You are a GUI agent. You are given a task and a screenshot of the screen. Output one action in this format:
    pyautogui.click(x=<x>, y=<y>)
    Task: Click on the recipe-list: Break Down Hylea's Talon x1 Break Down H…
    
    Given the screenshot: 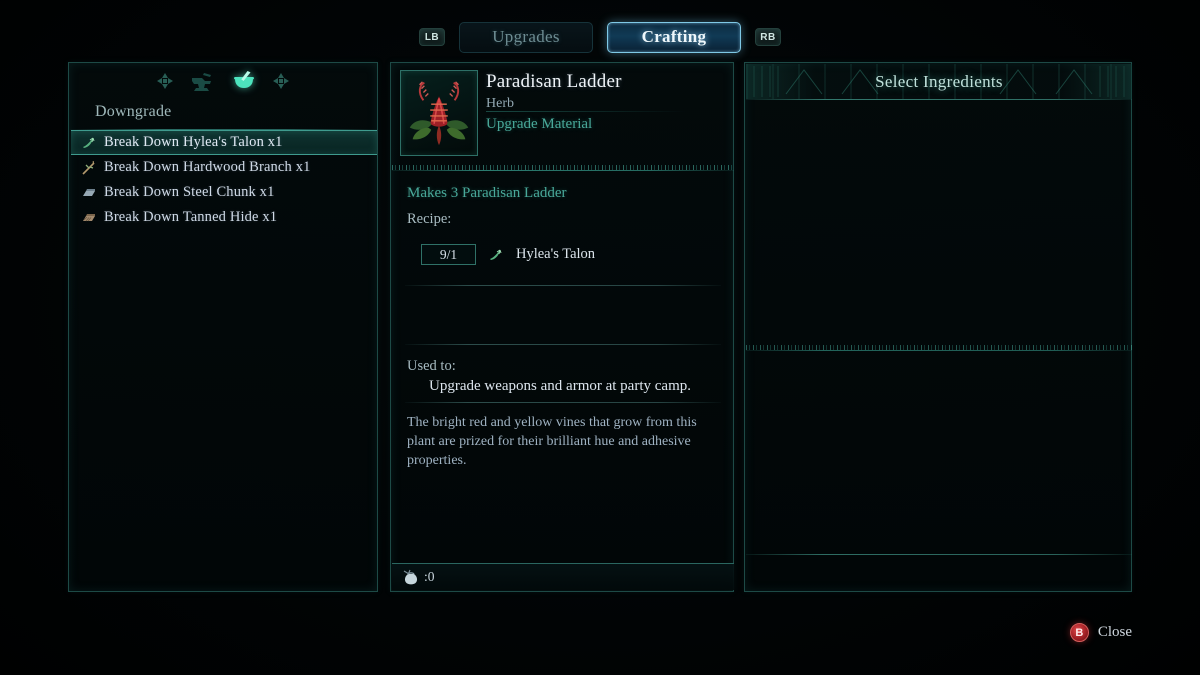 What is the action you would take?
    pyautogui.click(x=224, y=180)
    